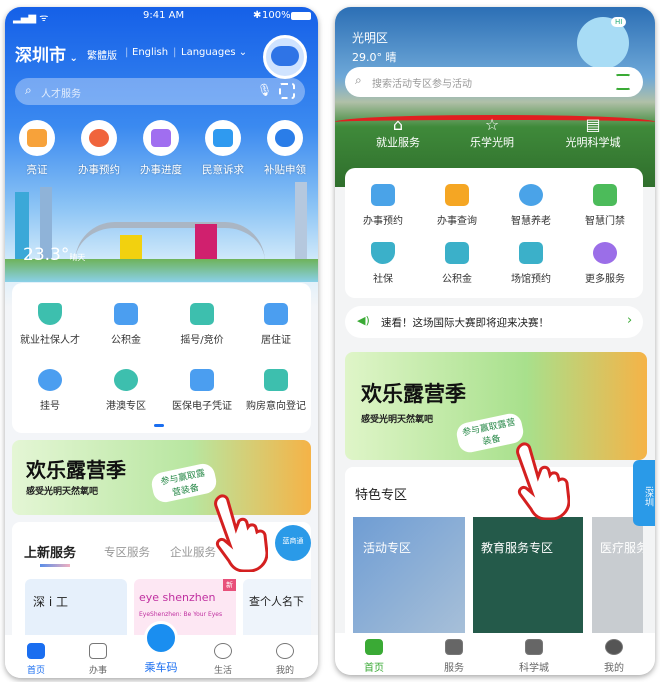 This screenshot has width=660, height=682. Describe the element at coordinates (494, 322) in the screenshot. I see `notice-bar: ◀) 速看！这场国际大赛即将迎来决赛！ ›` at that location.